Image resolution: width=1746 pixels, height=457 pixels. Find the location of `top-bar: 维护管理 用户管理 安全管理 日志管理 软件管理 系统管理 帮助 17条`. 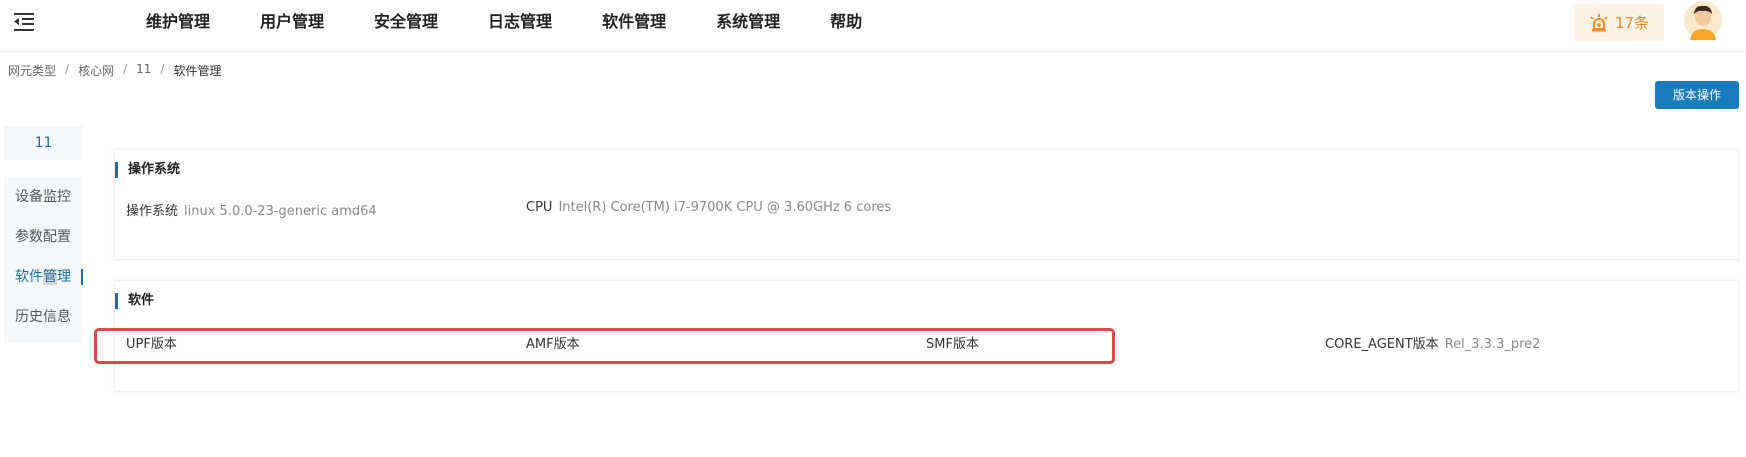

top-bar: 维护管理 用户管理 安全管理 日志管理 软件管理 系统管理 帮助 17条 is located at coordinates (873, 26).